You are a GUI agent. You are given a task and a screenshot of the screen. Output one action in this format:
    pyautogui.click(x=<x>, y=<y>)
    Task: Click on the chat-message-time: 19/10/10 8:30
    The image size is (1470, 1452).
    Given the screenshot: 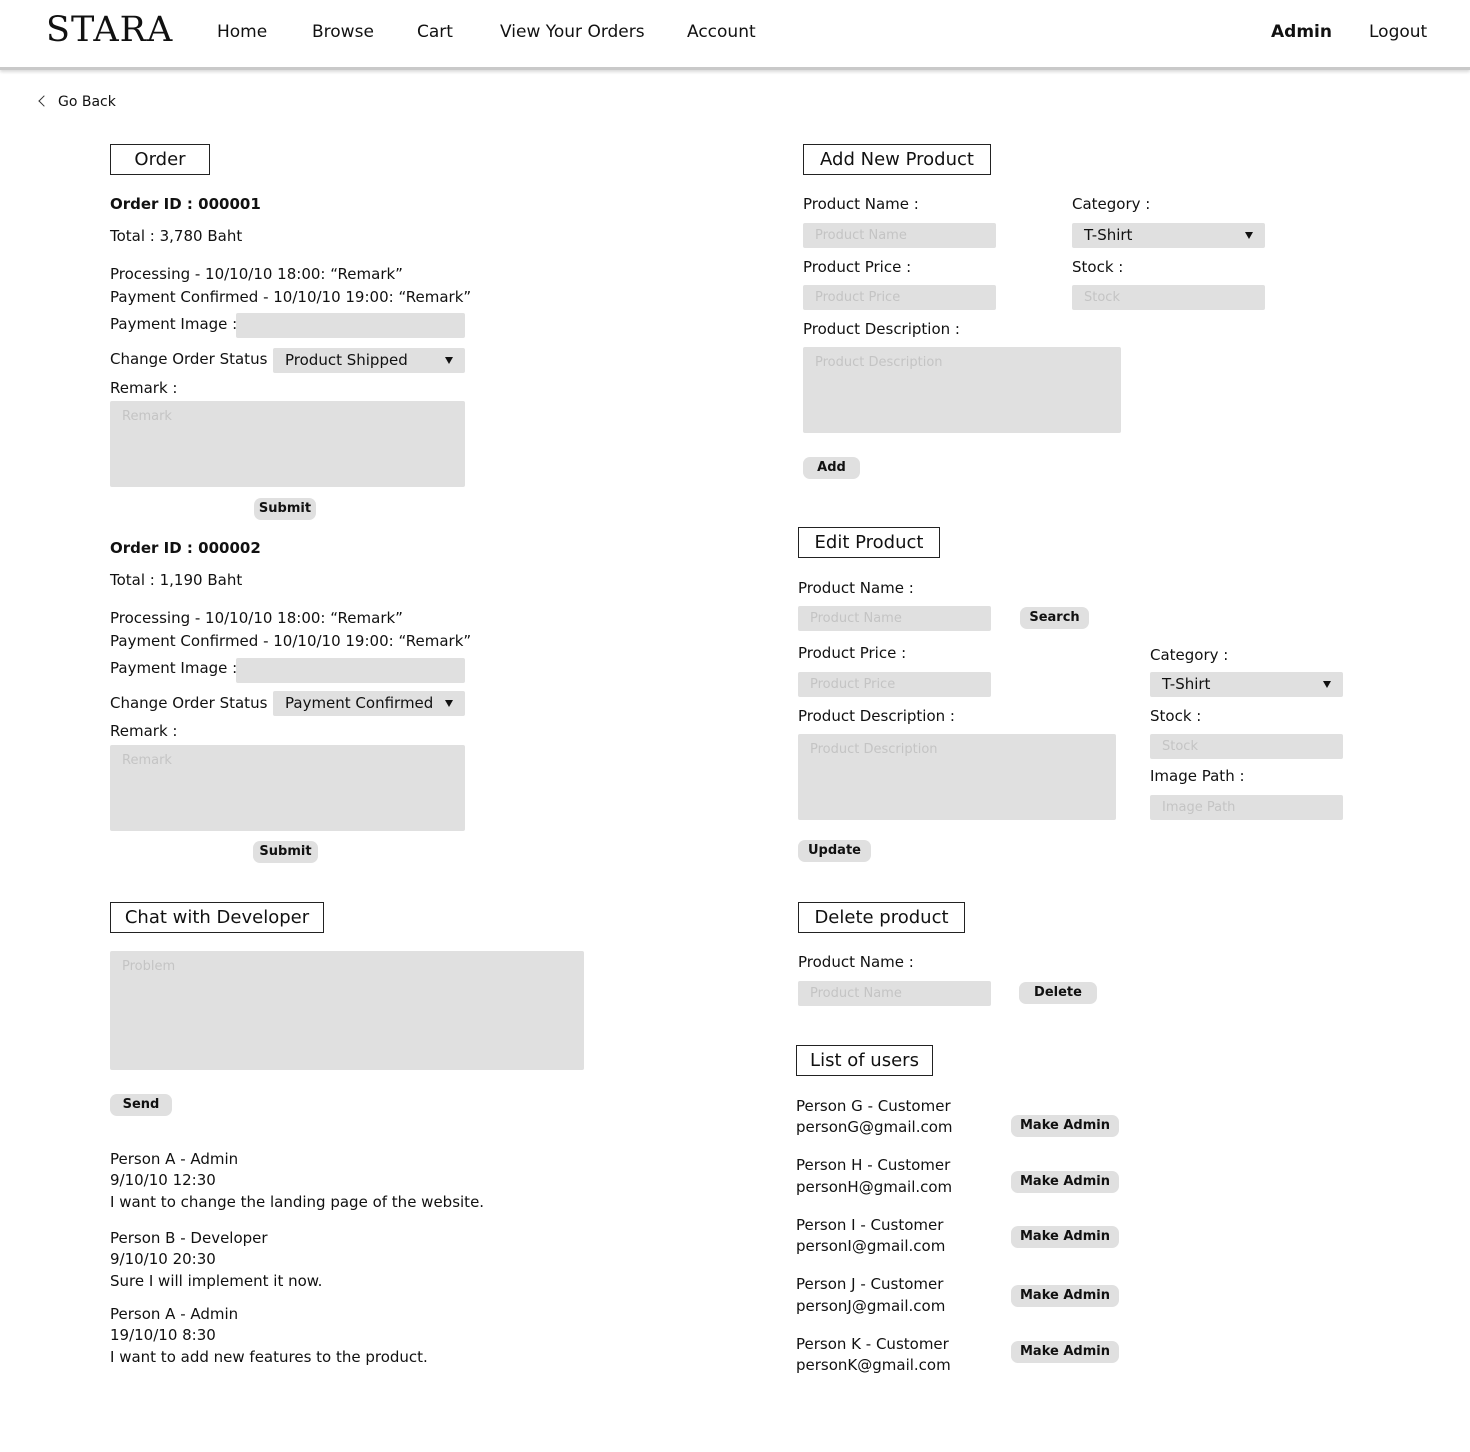 What is the action you would take?
    pyautogui.click(x=163, y=1335)
    